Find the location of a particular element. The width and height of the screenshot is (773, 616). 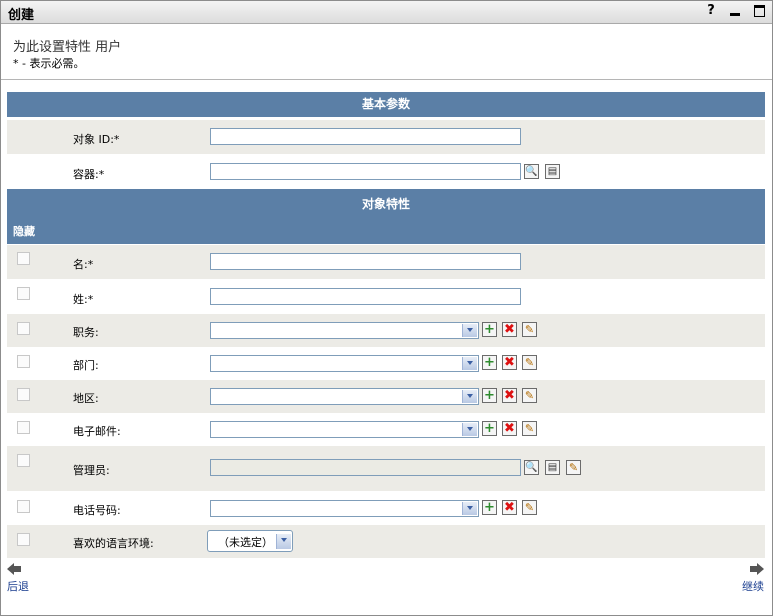

department-delete-icon: ✖ is located at coordinates (509, 362).